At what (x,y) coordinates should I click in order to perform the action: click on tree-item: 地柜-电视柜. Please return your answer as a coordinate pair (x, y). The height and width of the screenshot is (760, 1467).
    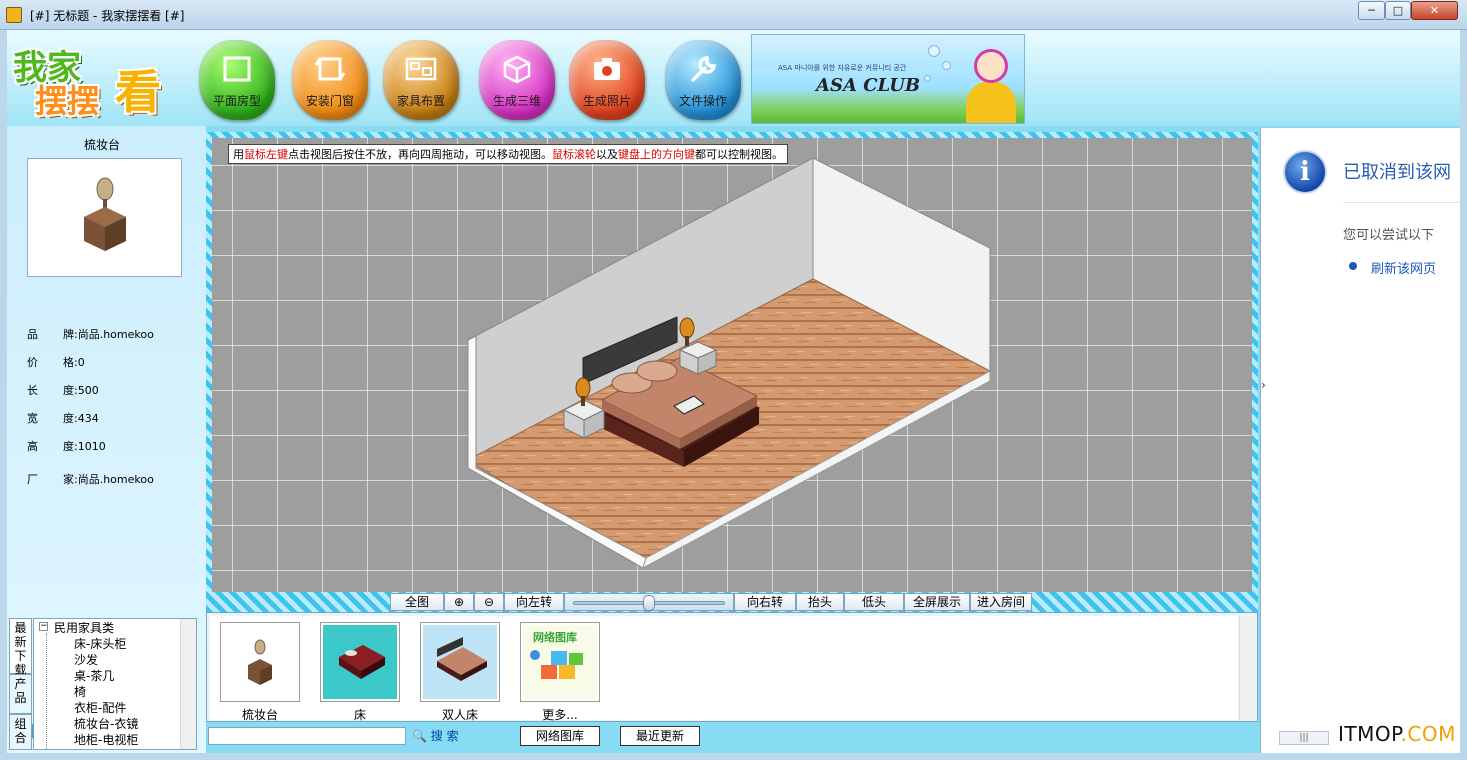
    Looking at the image, I should click on (106, 739).